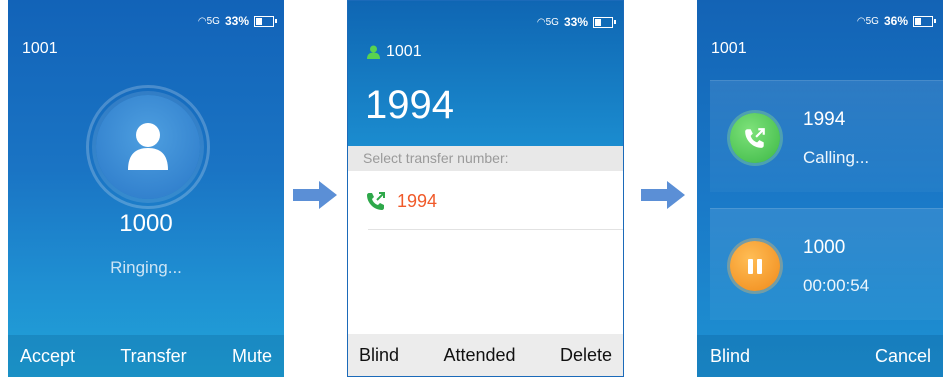 The image size is (943, 377). I want to click on call-card-held: 1000 00:00:54, so click(826, 264).